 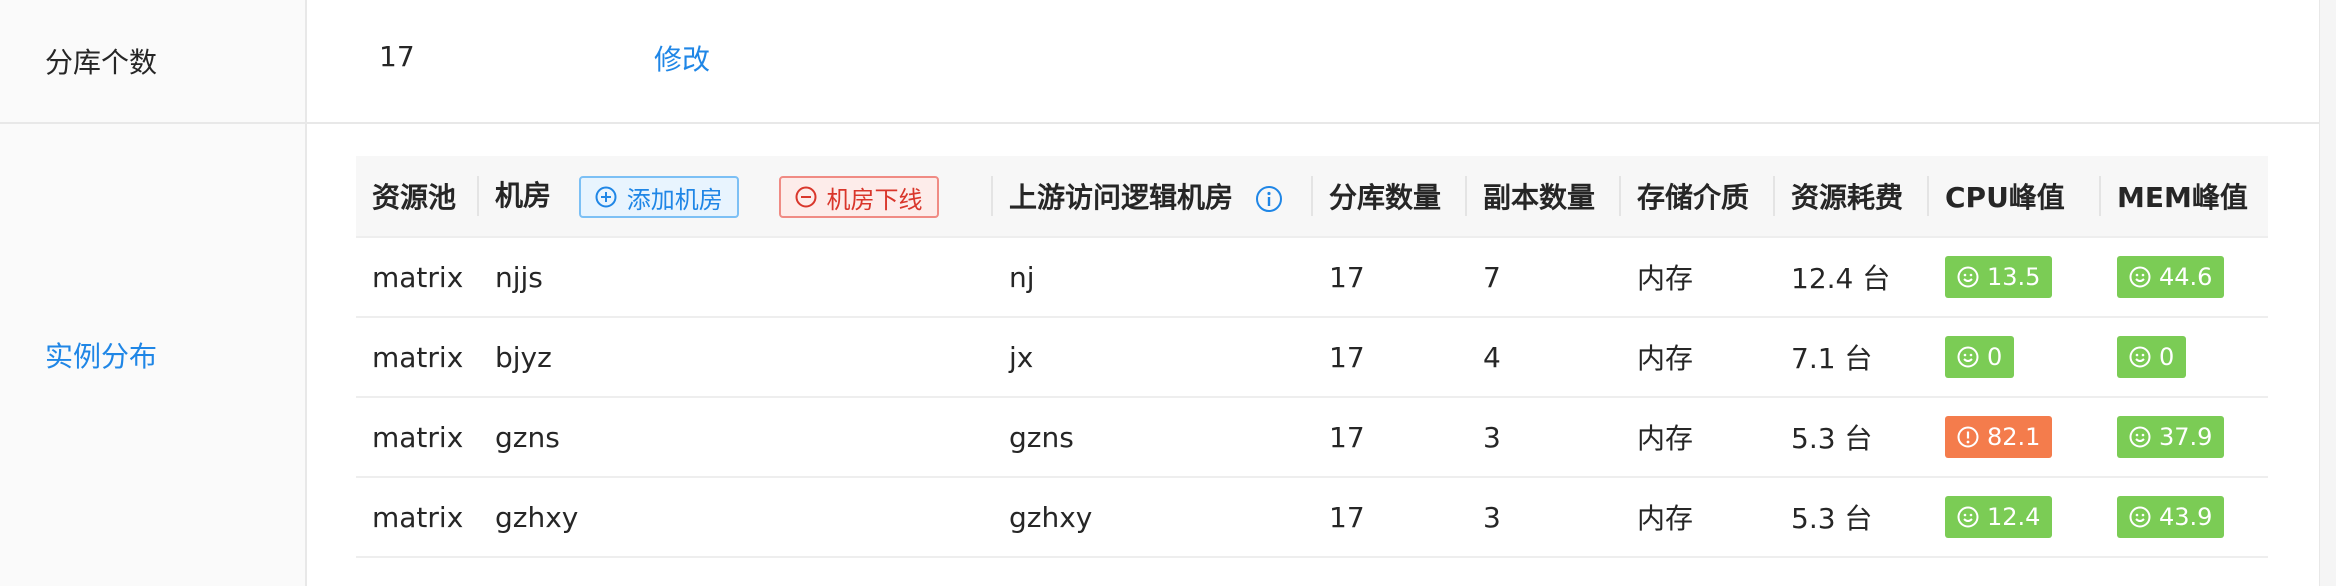 I want to click on header-room: 机房 添加机房 机房下线, so click(x=736, y=197).